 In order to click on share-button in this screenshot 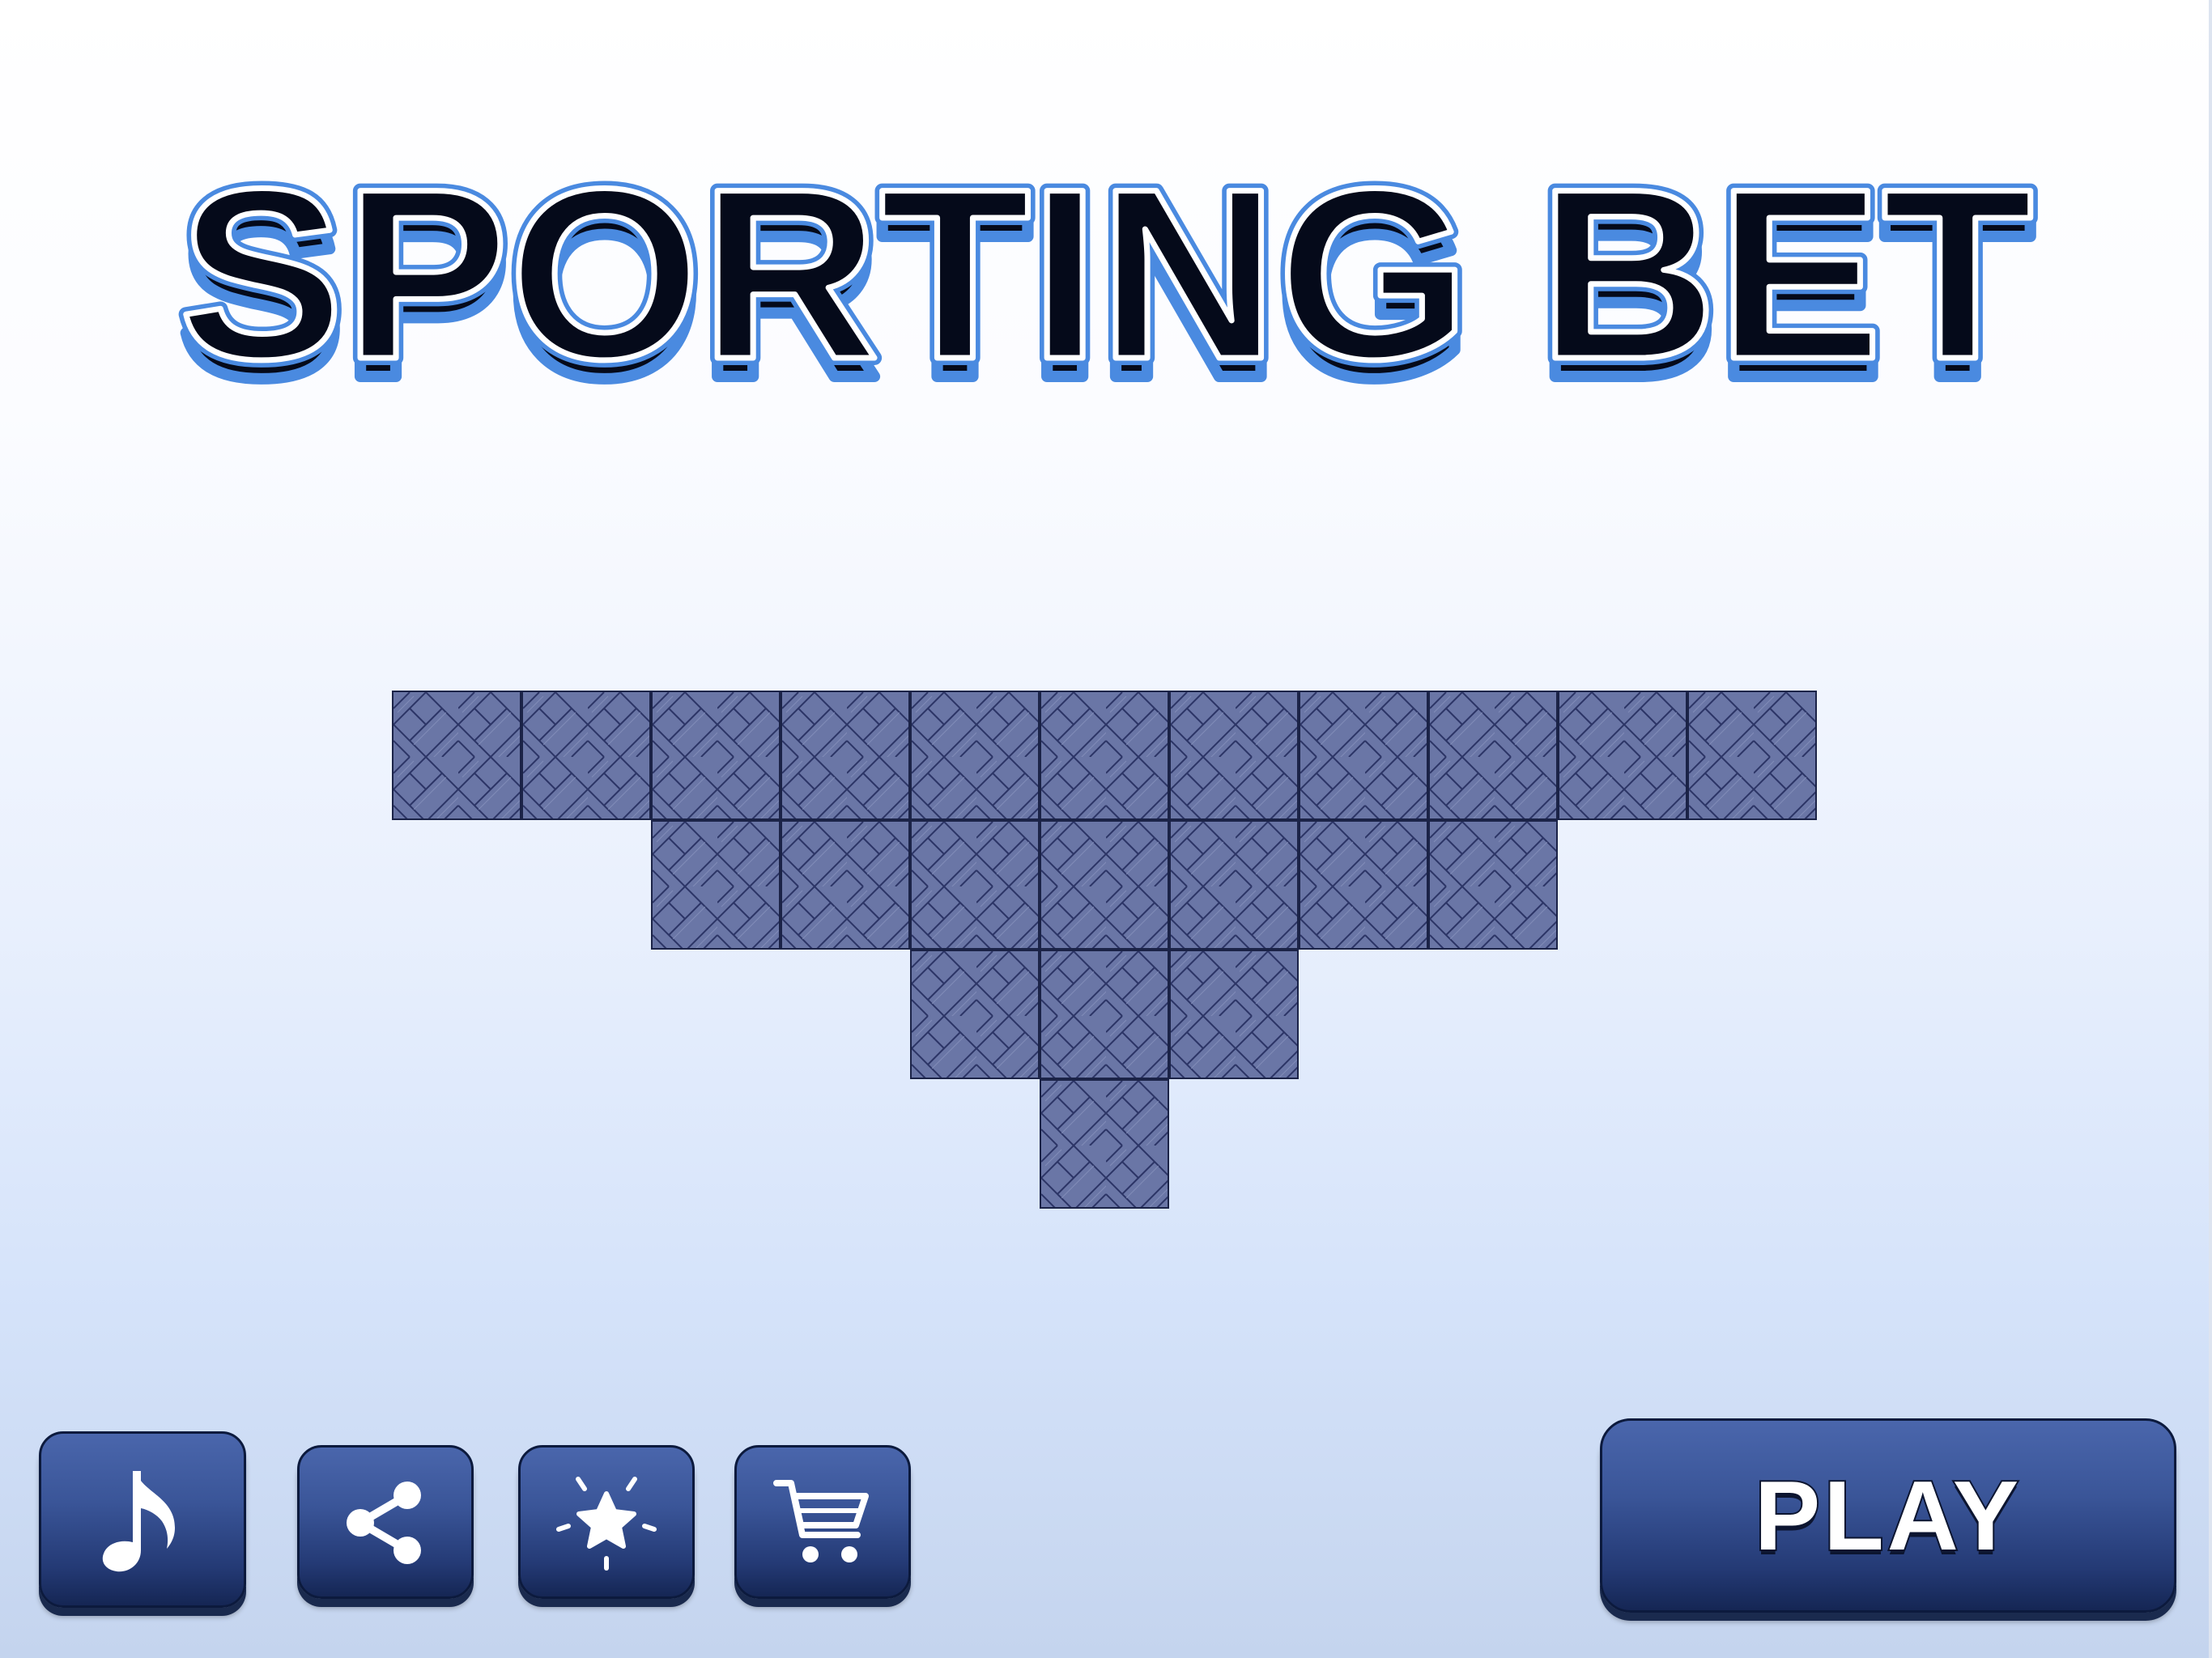, I will do `click(385, 1522)`.